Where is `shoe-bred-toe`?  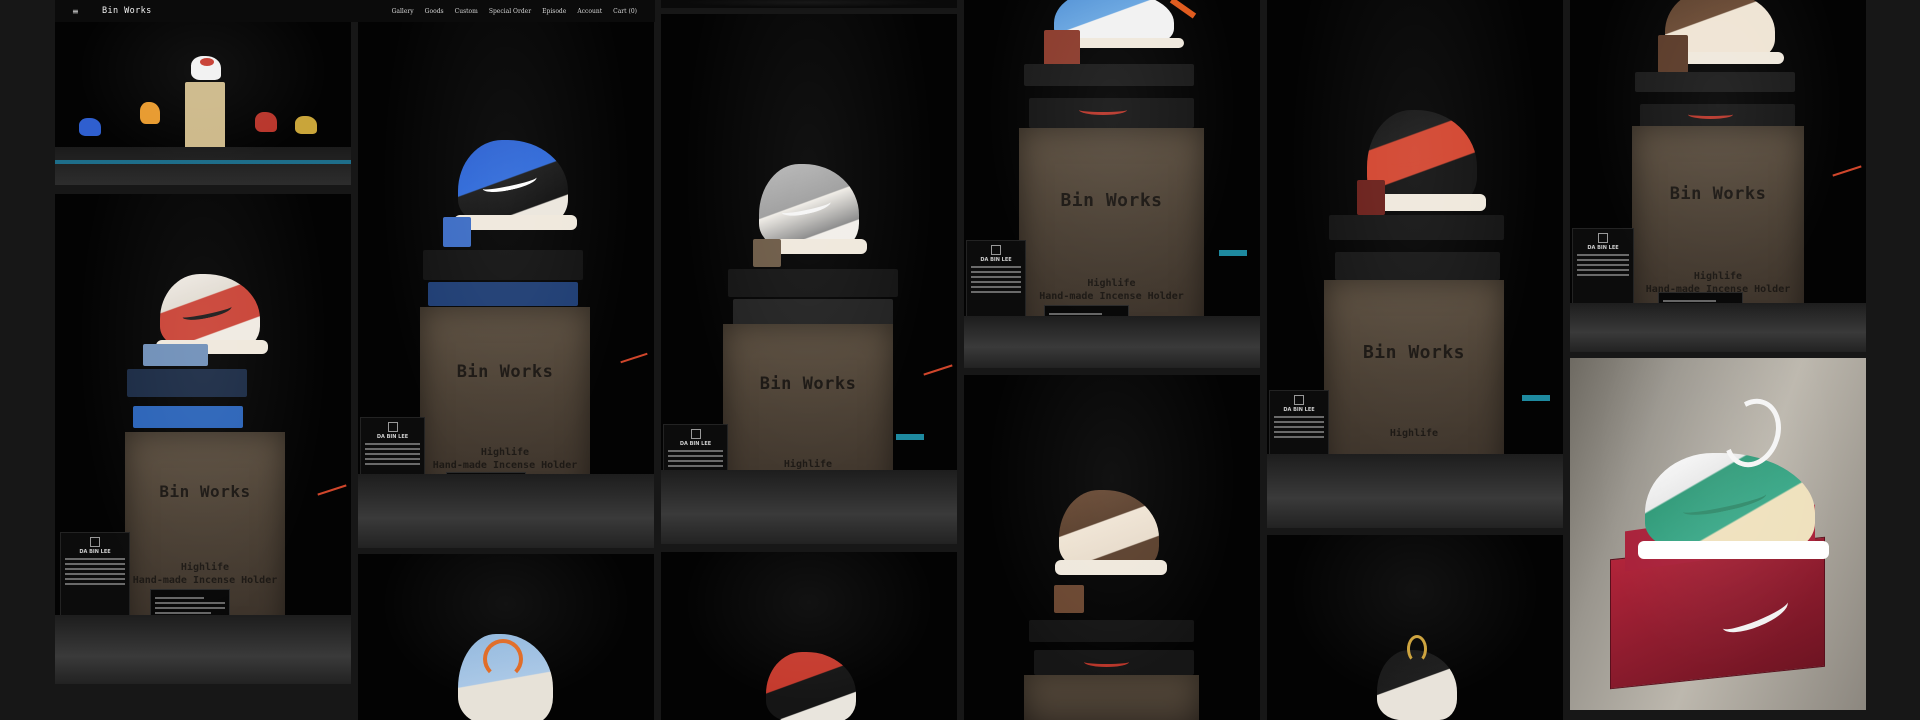
shoe-bred-toe is located at coordinates (811, 686).